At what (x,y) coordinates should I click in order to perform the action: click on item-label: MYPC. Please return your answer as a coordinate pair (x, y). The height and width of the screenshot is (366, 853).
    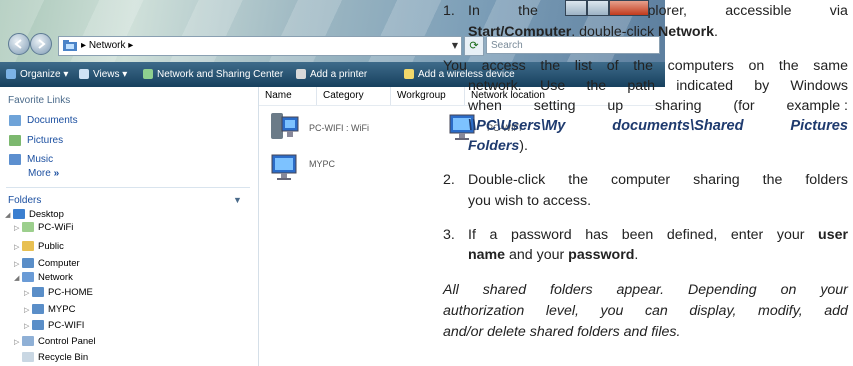
    Looking at the image, I should click on (322, 164).